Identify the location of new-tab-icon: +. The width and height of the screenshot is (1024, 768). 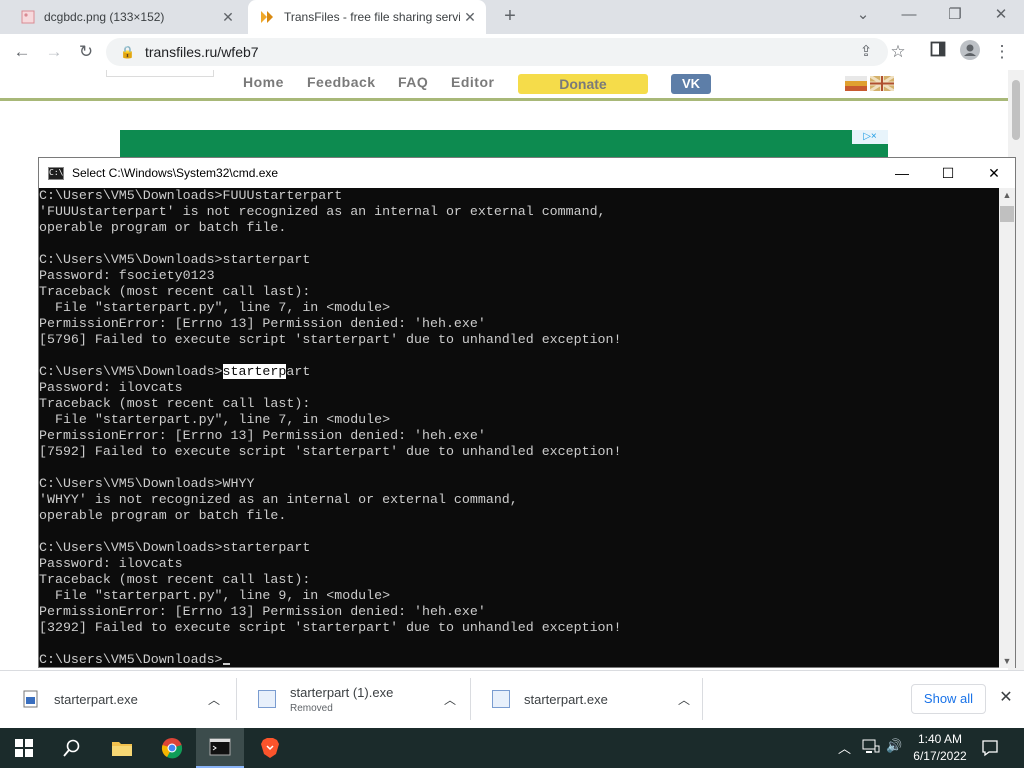
(510, 16).